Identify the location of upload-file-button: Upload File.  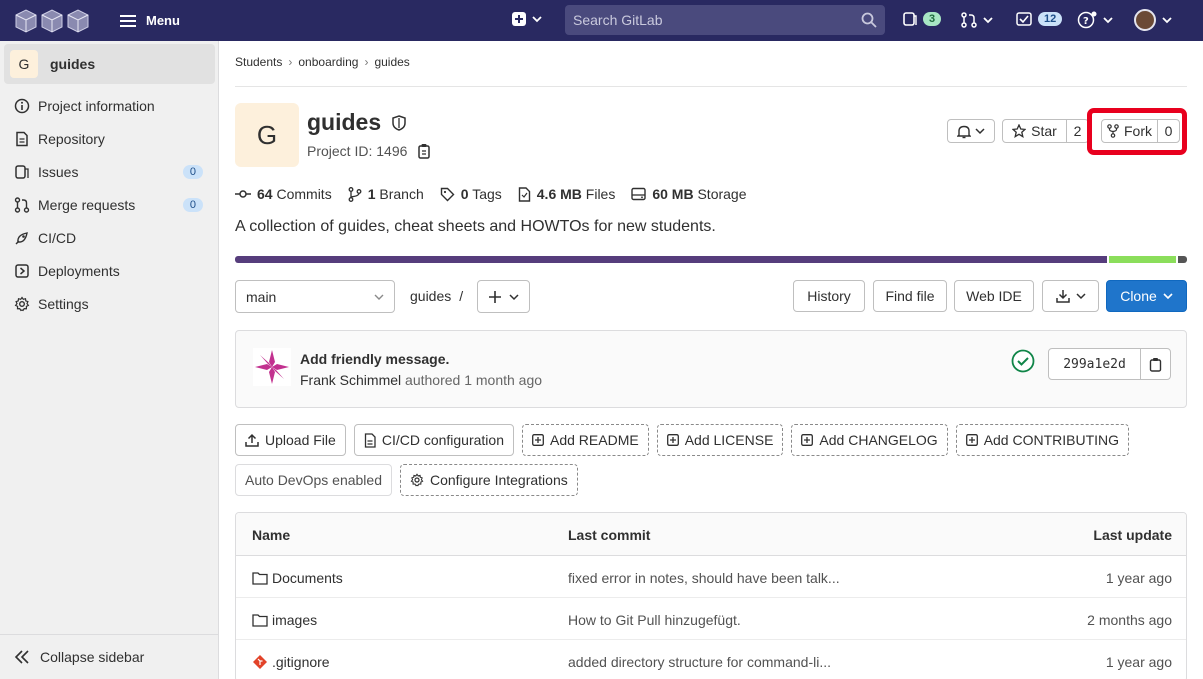
(290, 440).